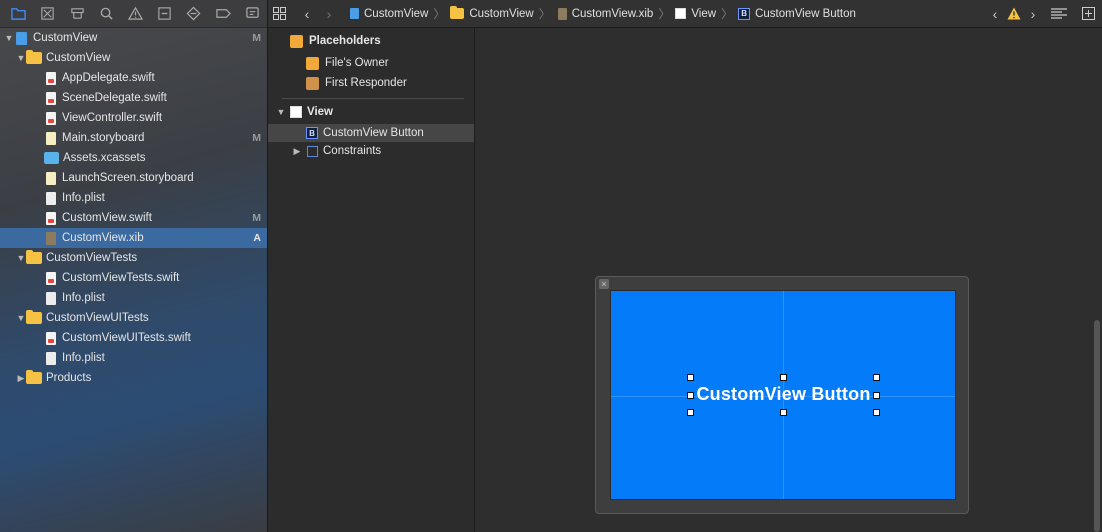 This screenshot has height=532, width=1102. I want to click on symbol-icon, so click(76, 13).